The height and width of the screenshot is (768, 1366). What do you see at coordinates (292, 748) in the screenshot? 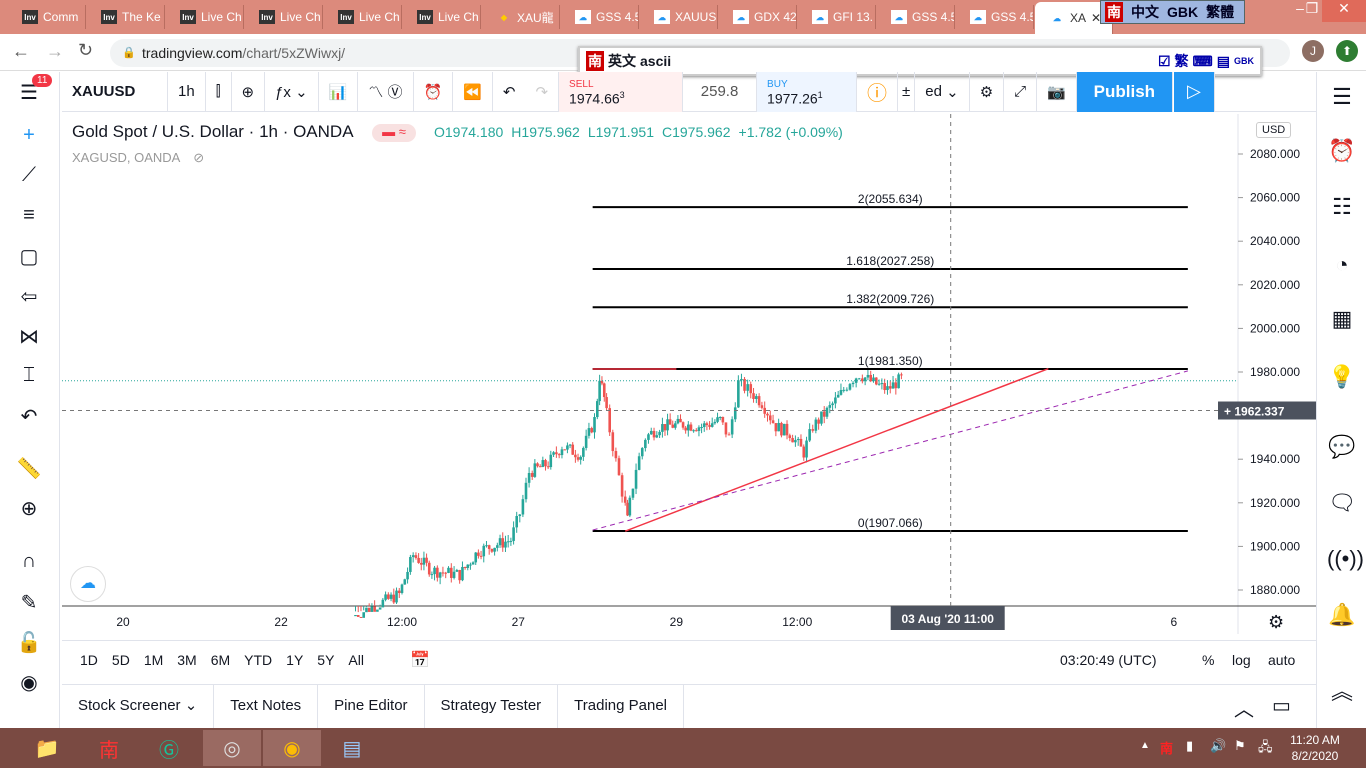
I see `chrome-active-icon: ◉` at bounding box center [292, 748].